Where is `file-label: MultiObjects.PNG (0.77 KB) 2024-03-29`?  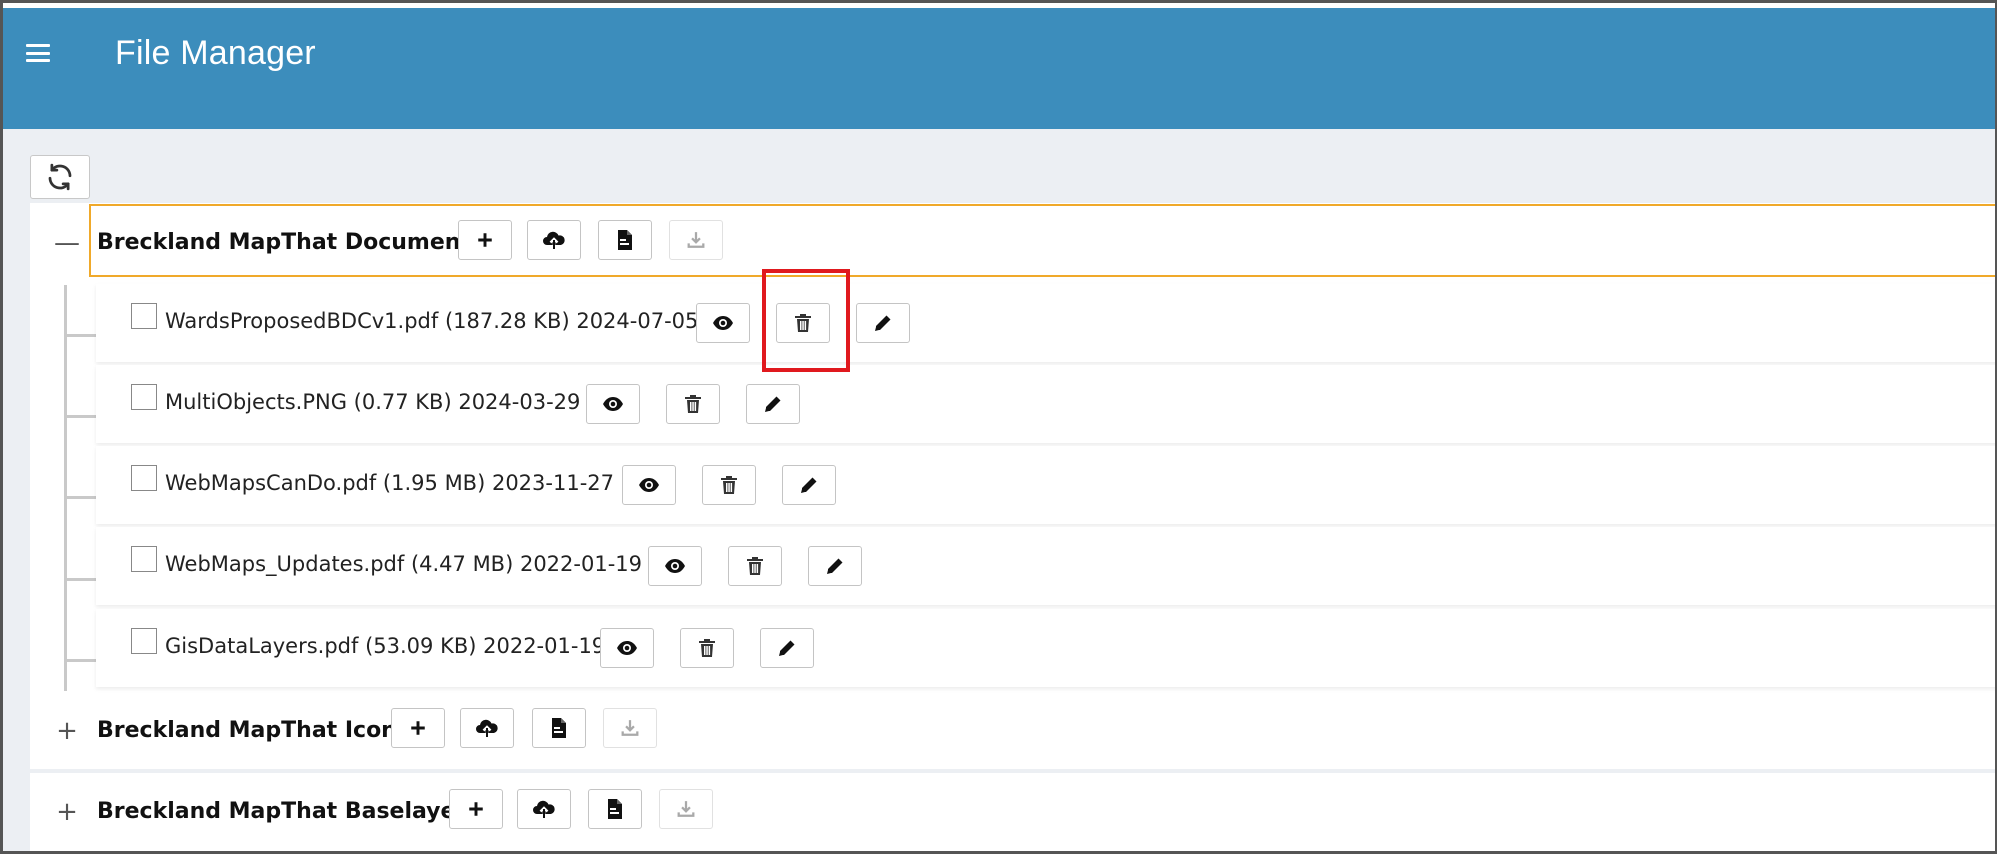 file-label: MultiObjects.PNG (0.77 KB) 2024-03-29 is located at coordinates (373, 402).